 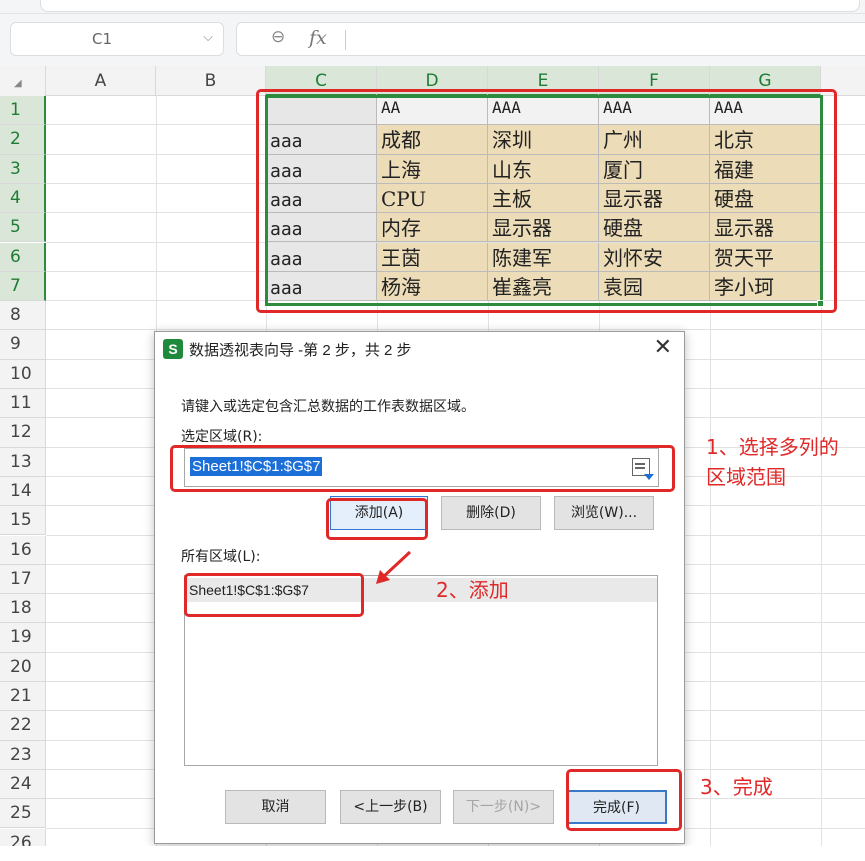 What do you see at coordinates (23, 550) in the screenshot?
I see `row-header: 16` at bounding box center [23, 550].